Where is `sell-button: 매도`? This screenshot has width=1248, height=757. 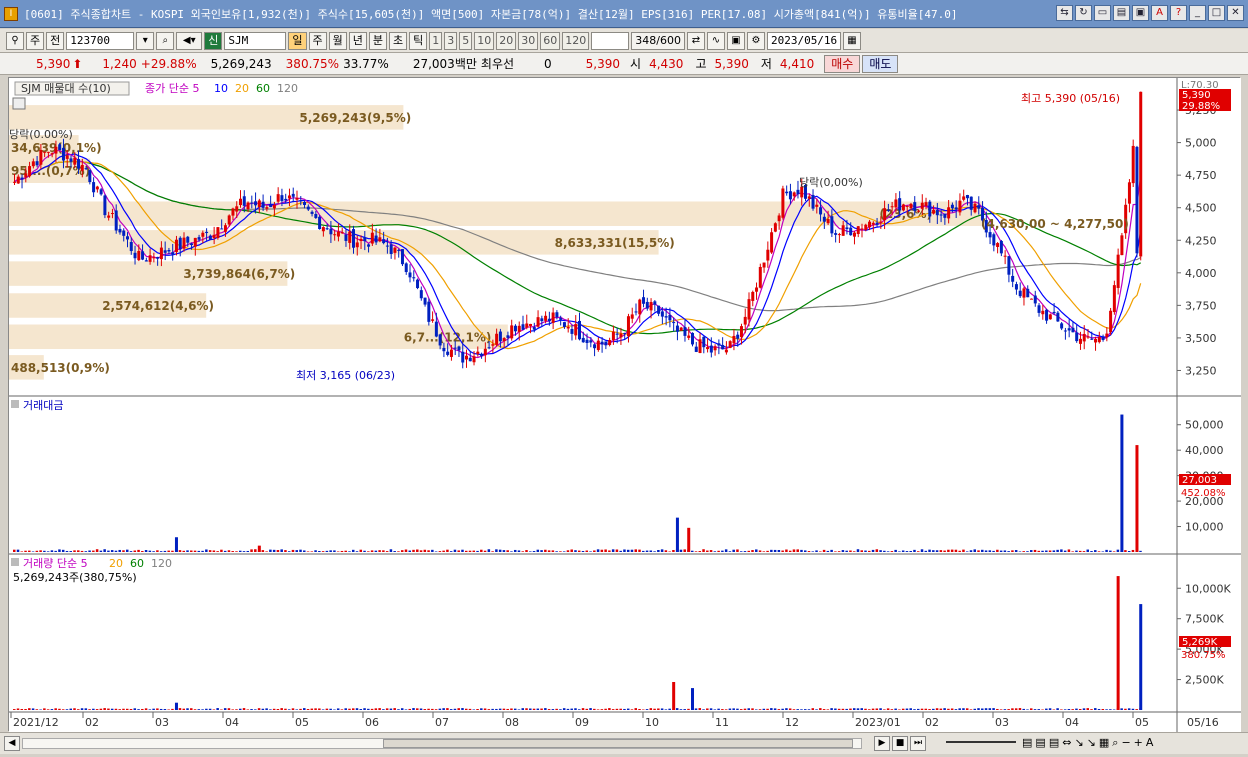
sell-button: 매도 is located at coordinates (880, 63).